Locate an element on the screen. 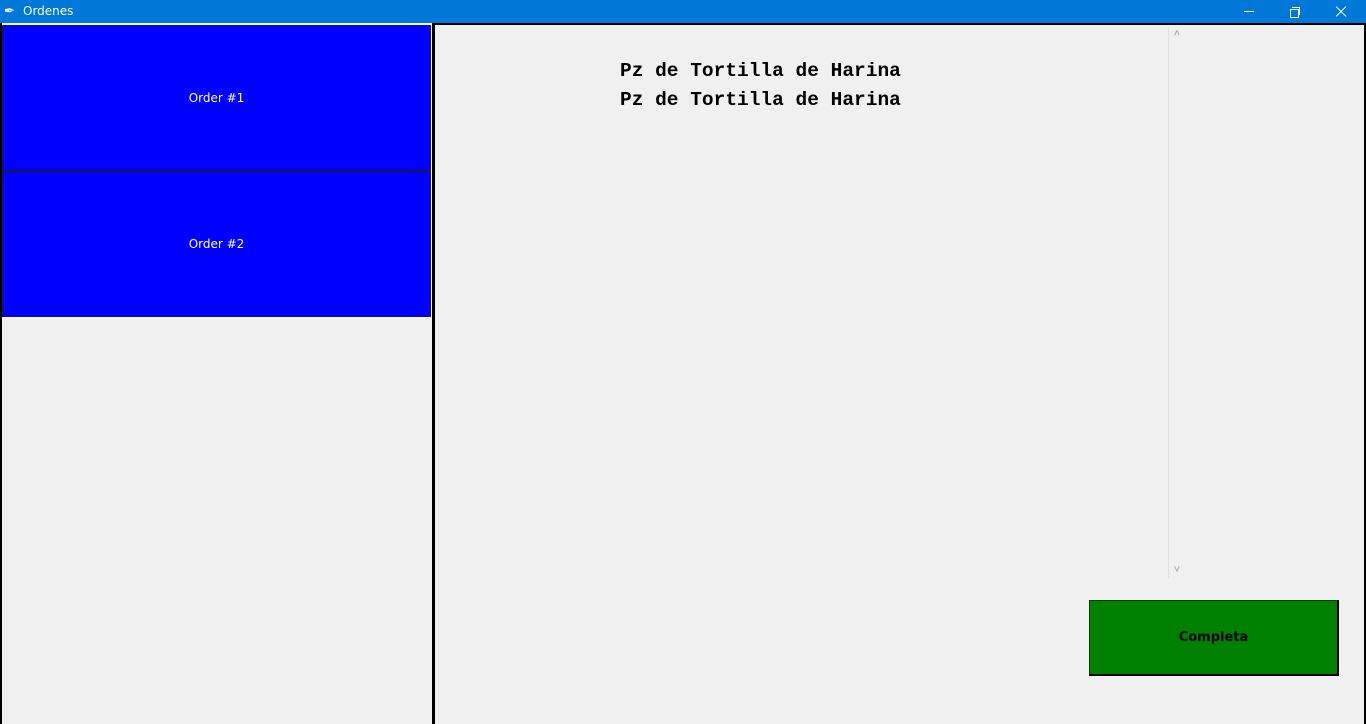 The width and height of the screenshot is (1366, 724). order-button-label: Order #2 is located at coordinates (216, 244).